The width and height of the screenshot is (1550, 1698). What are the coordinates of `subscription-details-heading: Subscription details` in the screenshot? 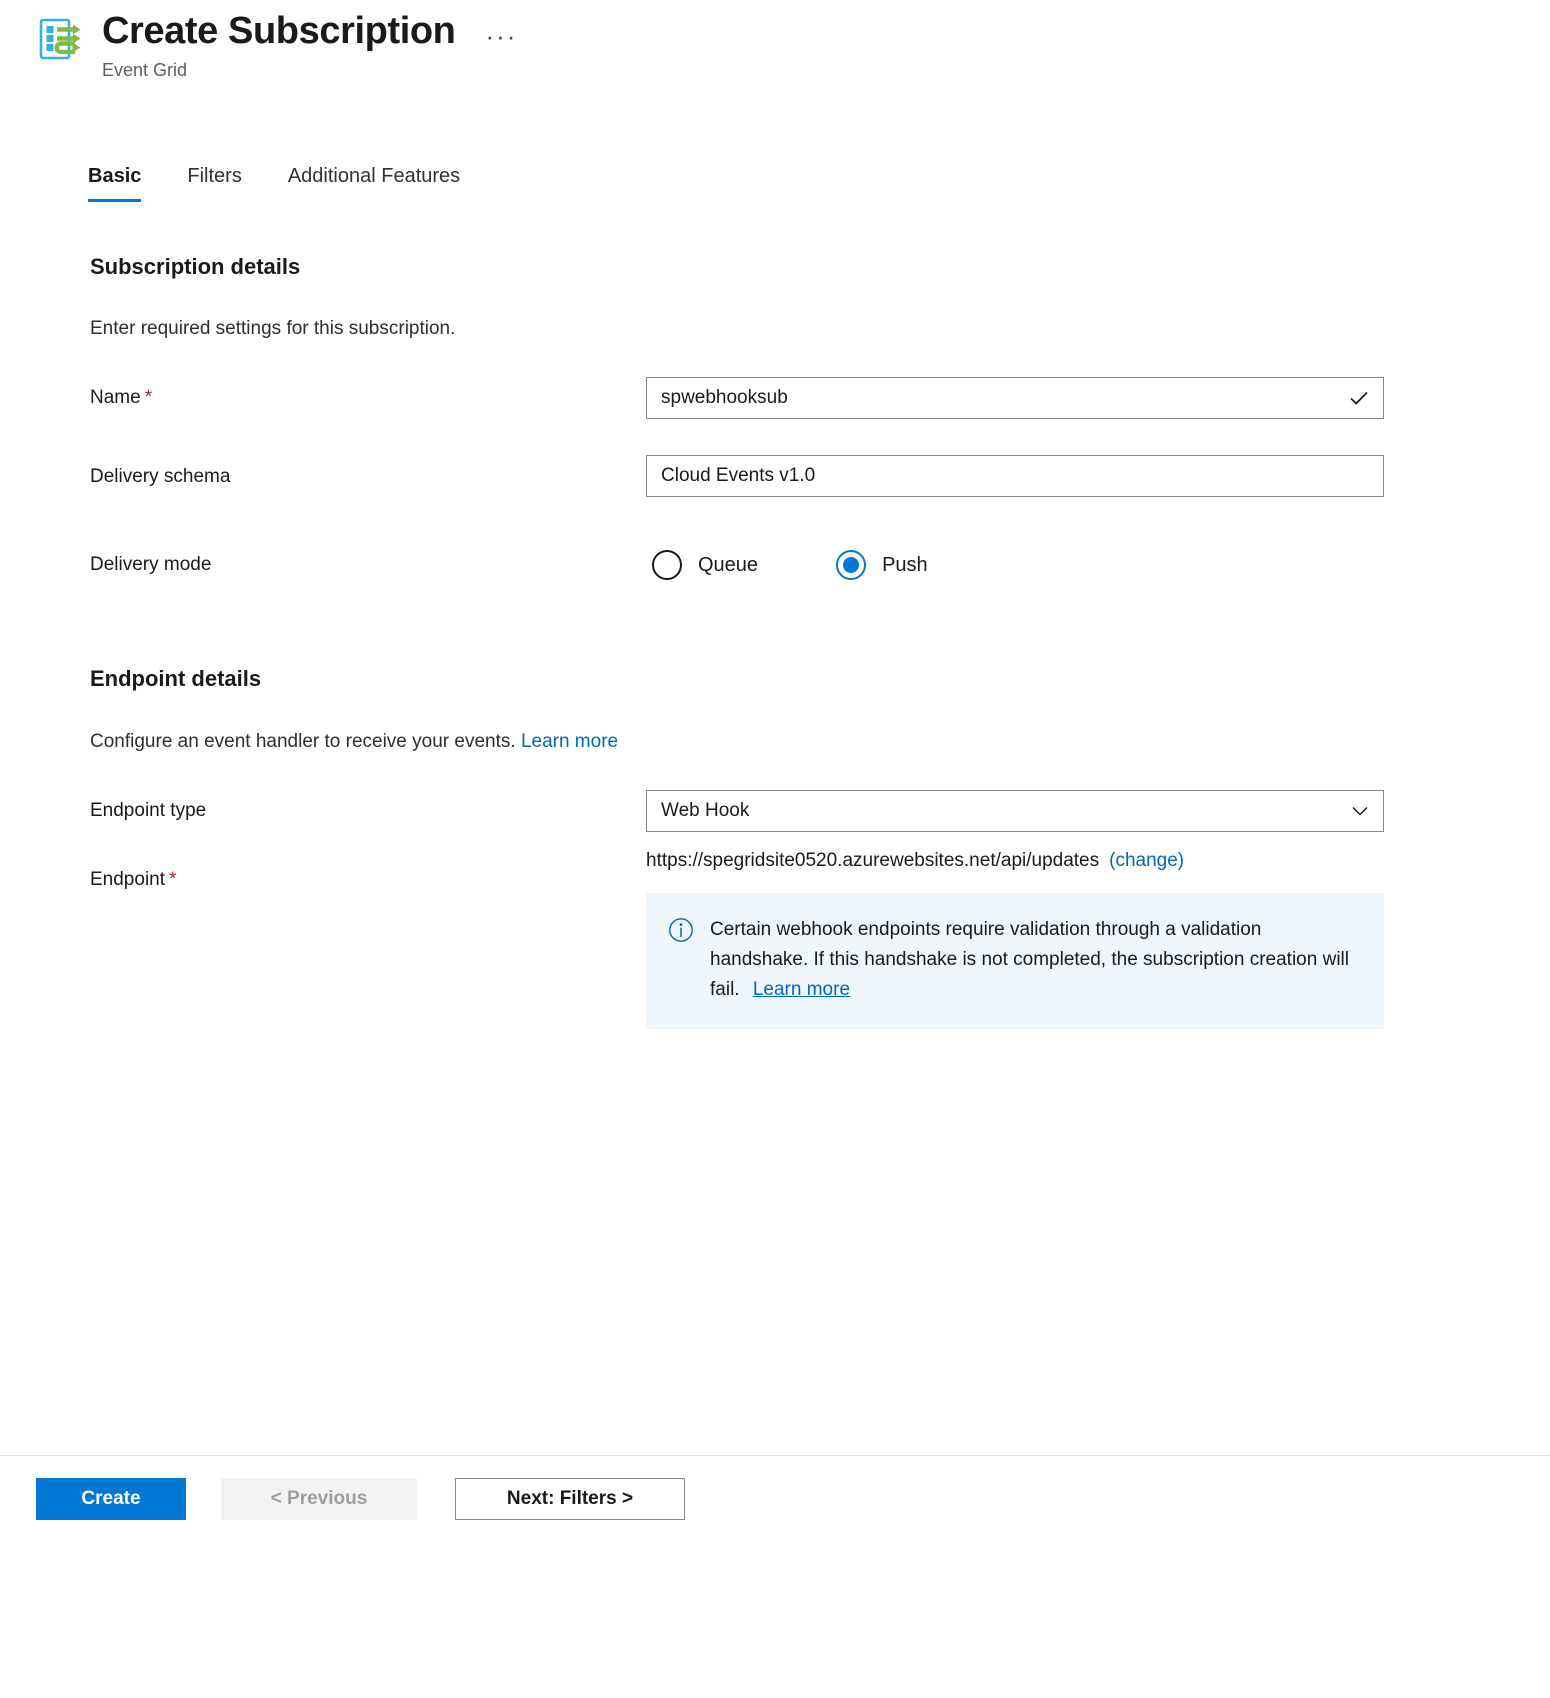 It's located at (195, 266).